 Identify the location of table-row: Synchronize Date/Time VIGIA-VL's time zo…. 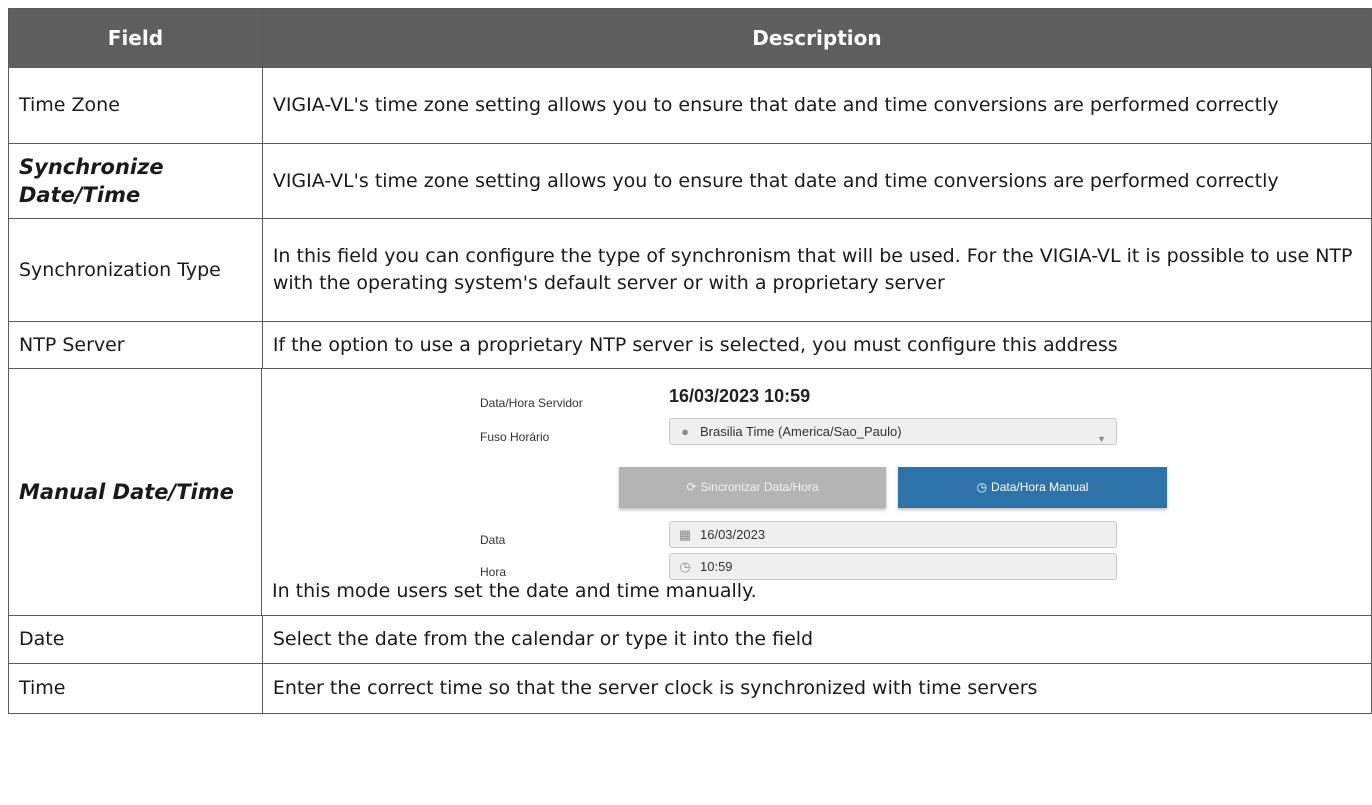
(690, 181).